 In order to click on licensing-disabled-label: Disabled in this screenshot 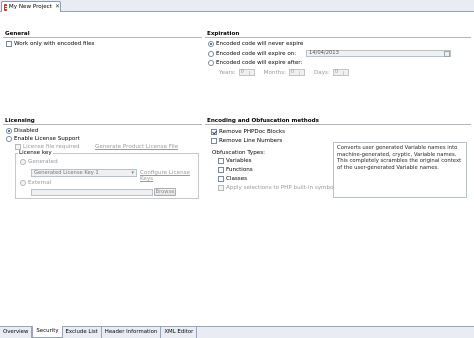, I will do `click(26, 131)`.